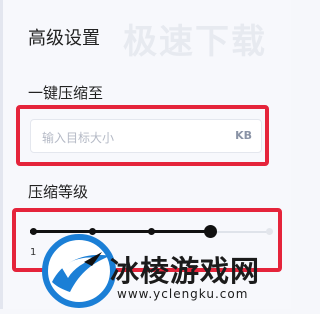  Describe the element at coordinates (1, 154) in the screenshot. I see `panel-divider` at that location.